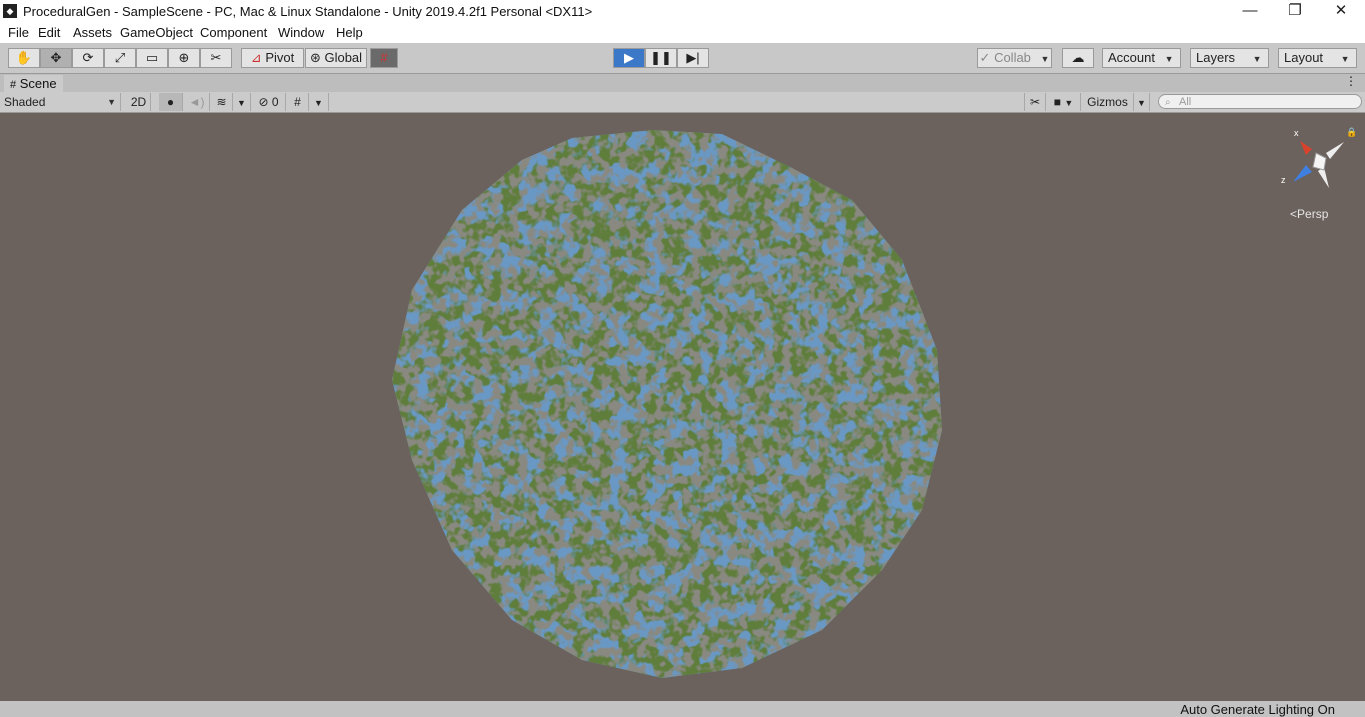 The width and height of the screenshot is (1365, 717). What do you see at coordinates (1341, 11) in the screenshot?
I see `close-button: ✕` at bounding box center [1341, 11].